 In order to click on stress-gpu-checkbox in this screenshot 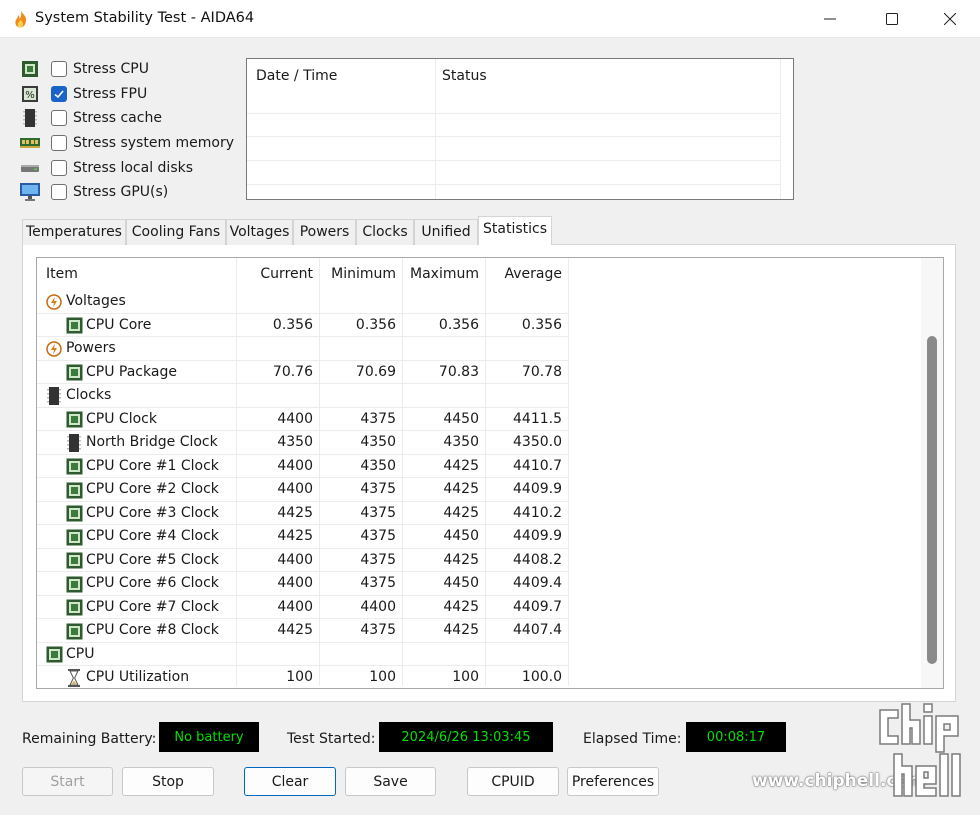, I will do `click(59, 192)`.